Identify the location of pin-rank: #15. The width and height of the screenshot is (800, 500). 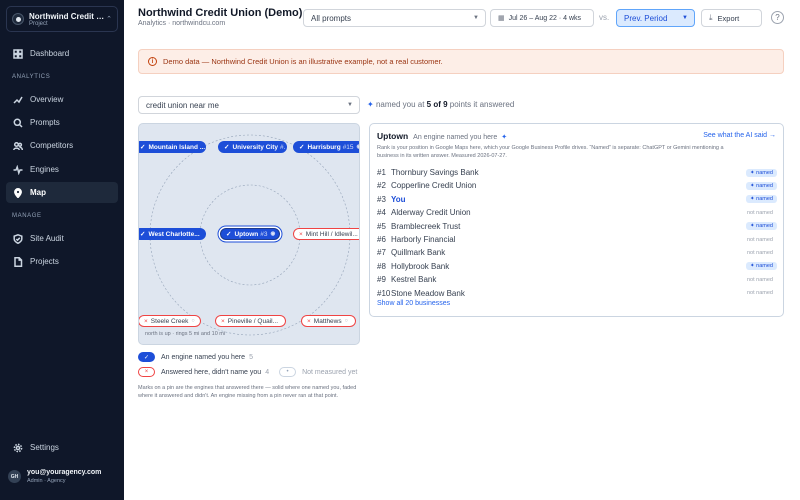
(348, 147).